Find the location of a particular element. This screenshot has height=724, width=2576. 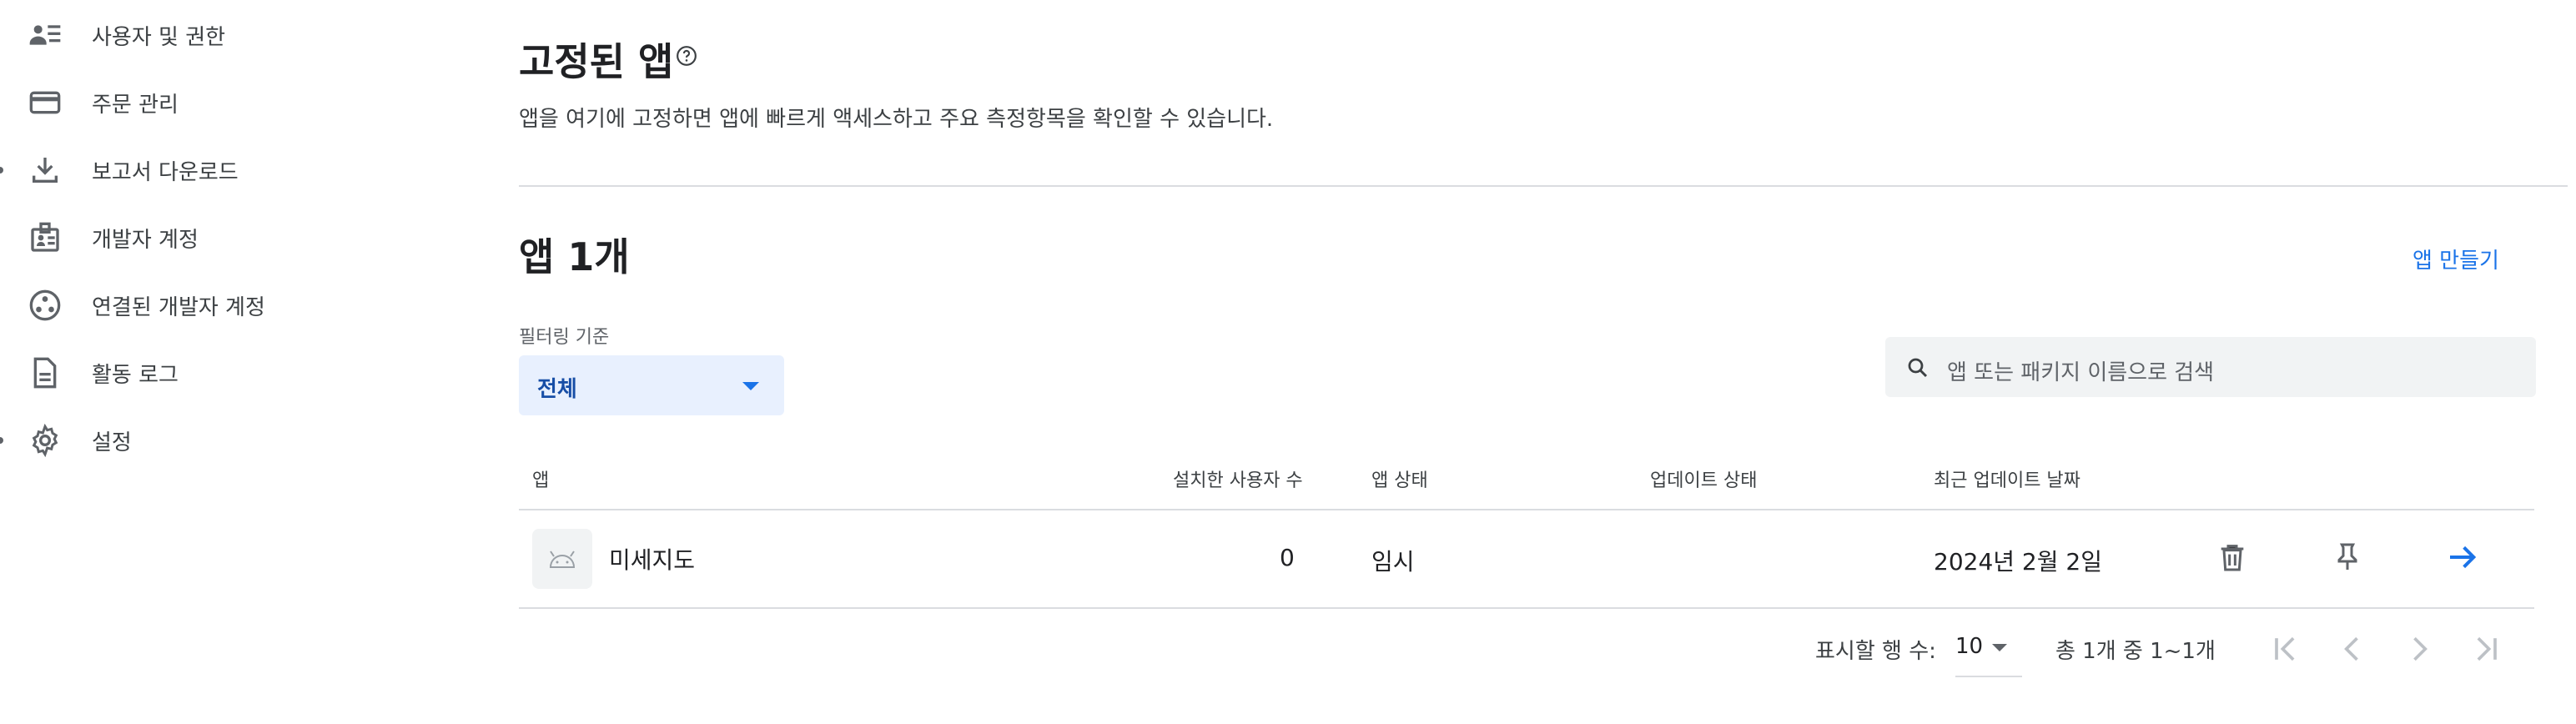

column-header-last-updated: 최근 업데이트 날짜 is located at coordinates (2007, 480).